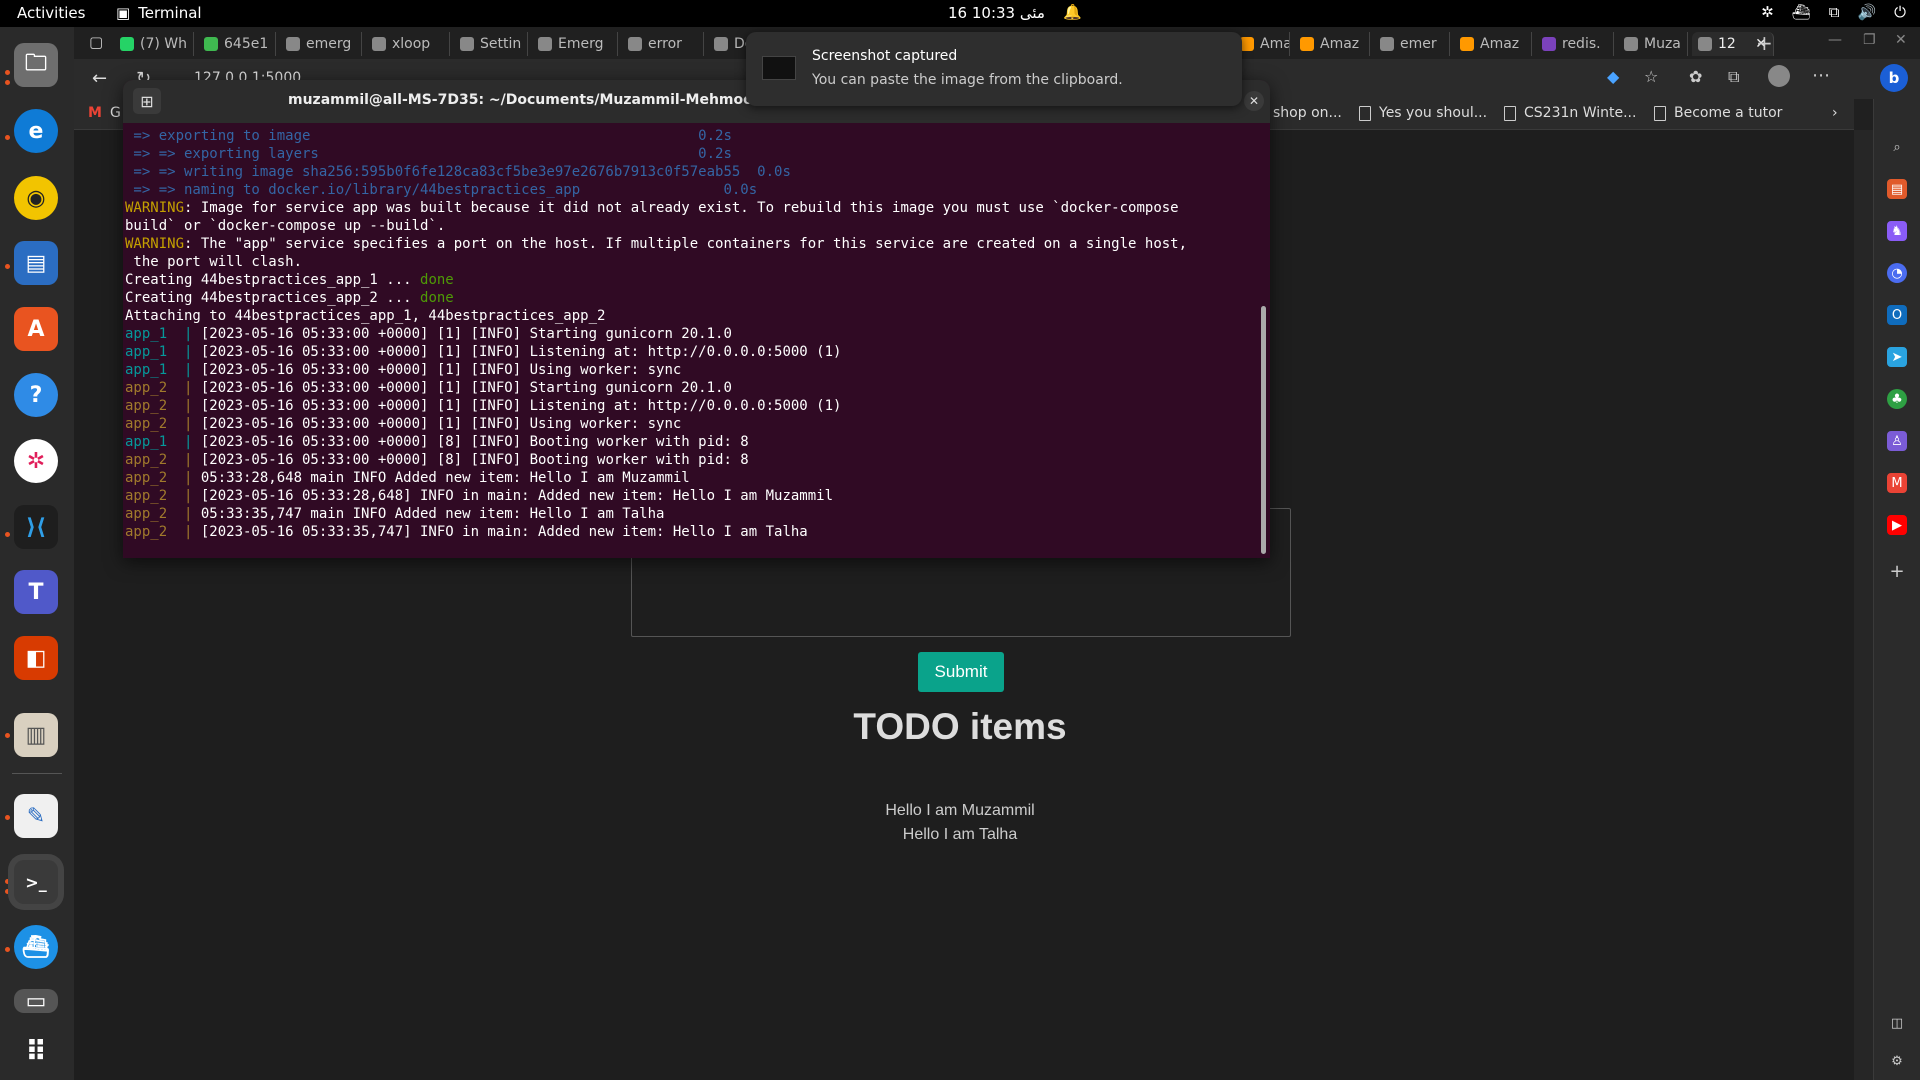  I want to click on shopping-icon: ▤, so click(1897, 189).